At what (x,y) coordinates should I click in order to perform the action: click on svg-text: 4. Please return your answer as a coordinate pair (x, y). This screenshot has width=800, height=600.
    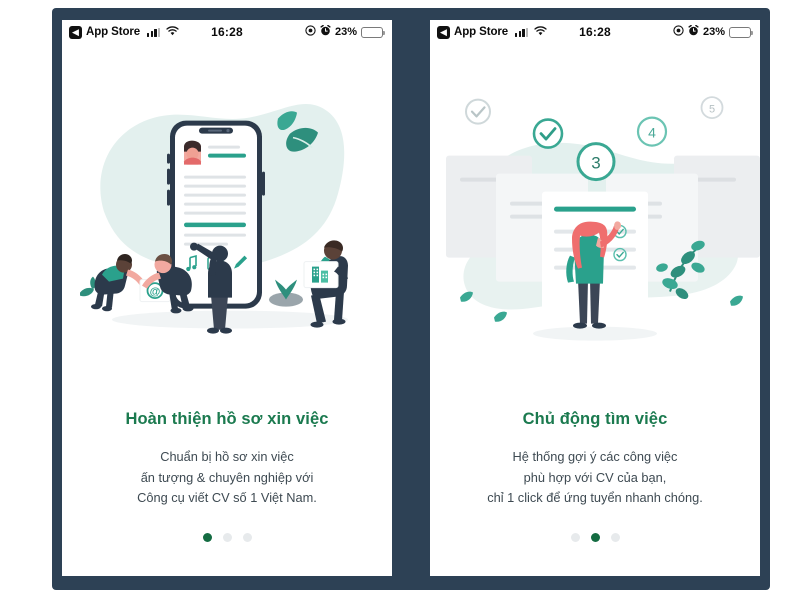
    Looking at the image, I should click on (652, 133).